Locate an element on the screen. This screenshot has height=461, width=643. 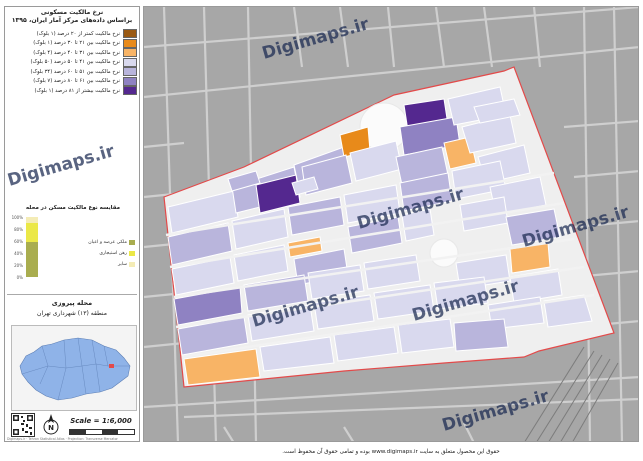
chart-legend-item: ملکی عرصه و اعیان is located at coordinates (94, 242).